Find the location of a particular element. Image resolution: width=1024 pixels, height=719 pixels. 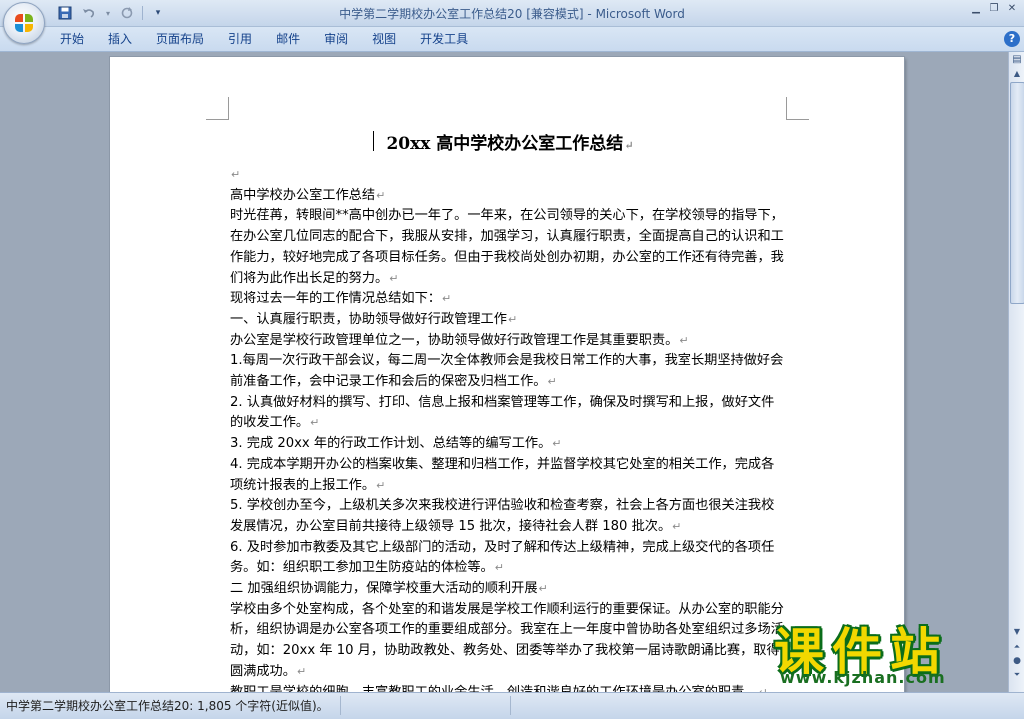

minimize-icon: ▁ is located at coordinates (976, 9).